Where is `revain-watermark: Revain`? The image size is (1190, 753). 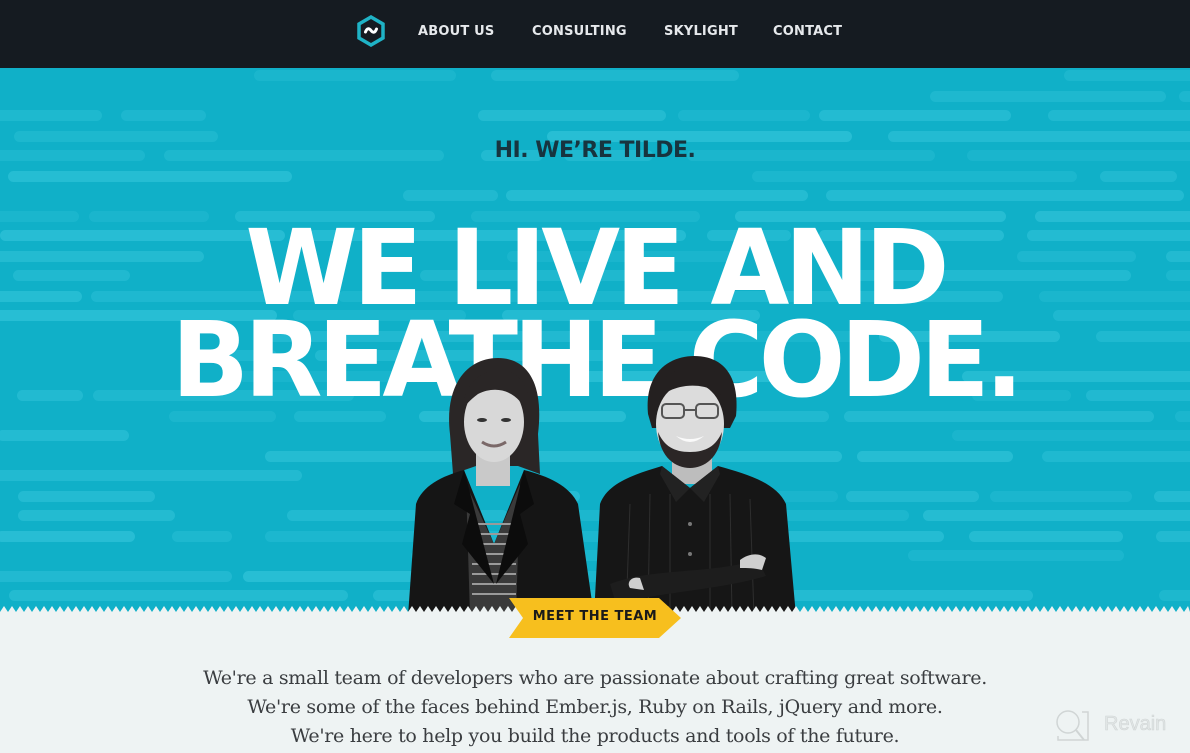
revain-watermark: Revain is located at coordinates (1117, 726).